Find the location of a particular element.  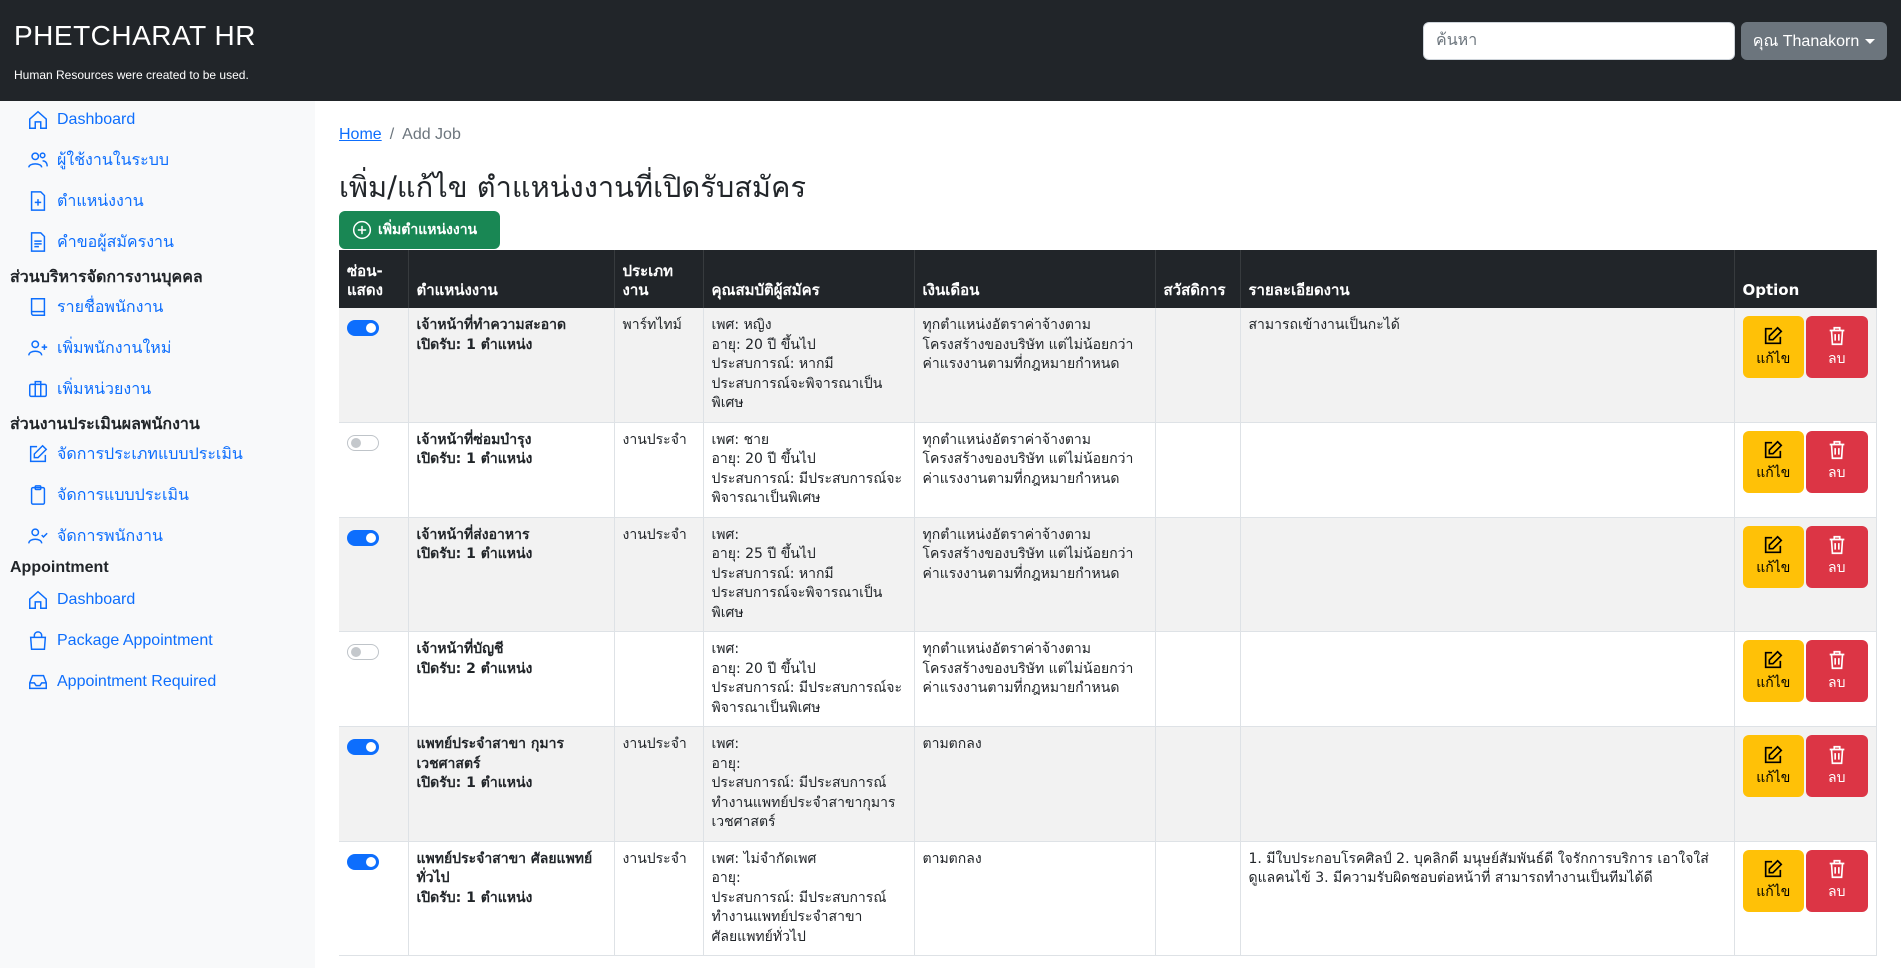

sidebar-item-evaluation-forms: จัดการแบบประเมิน is located at coordinates (108, 495).